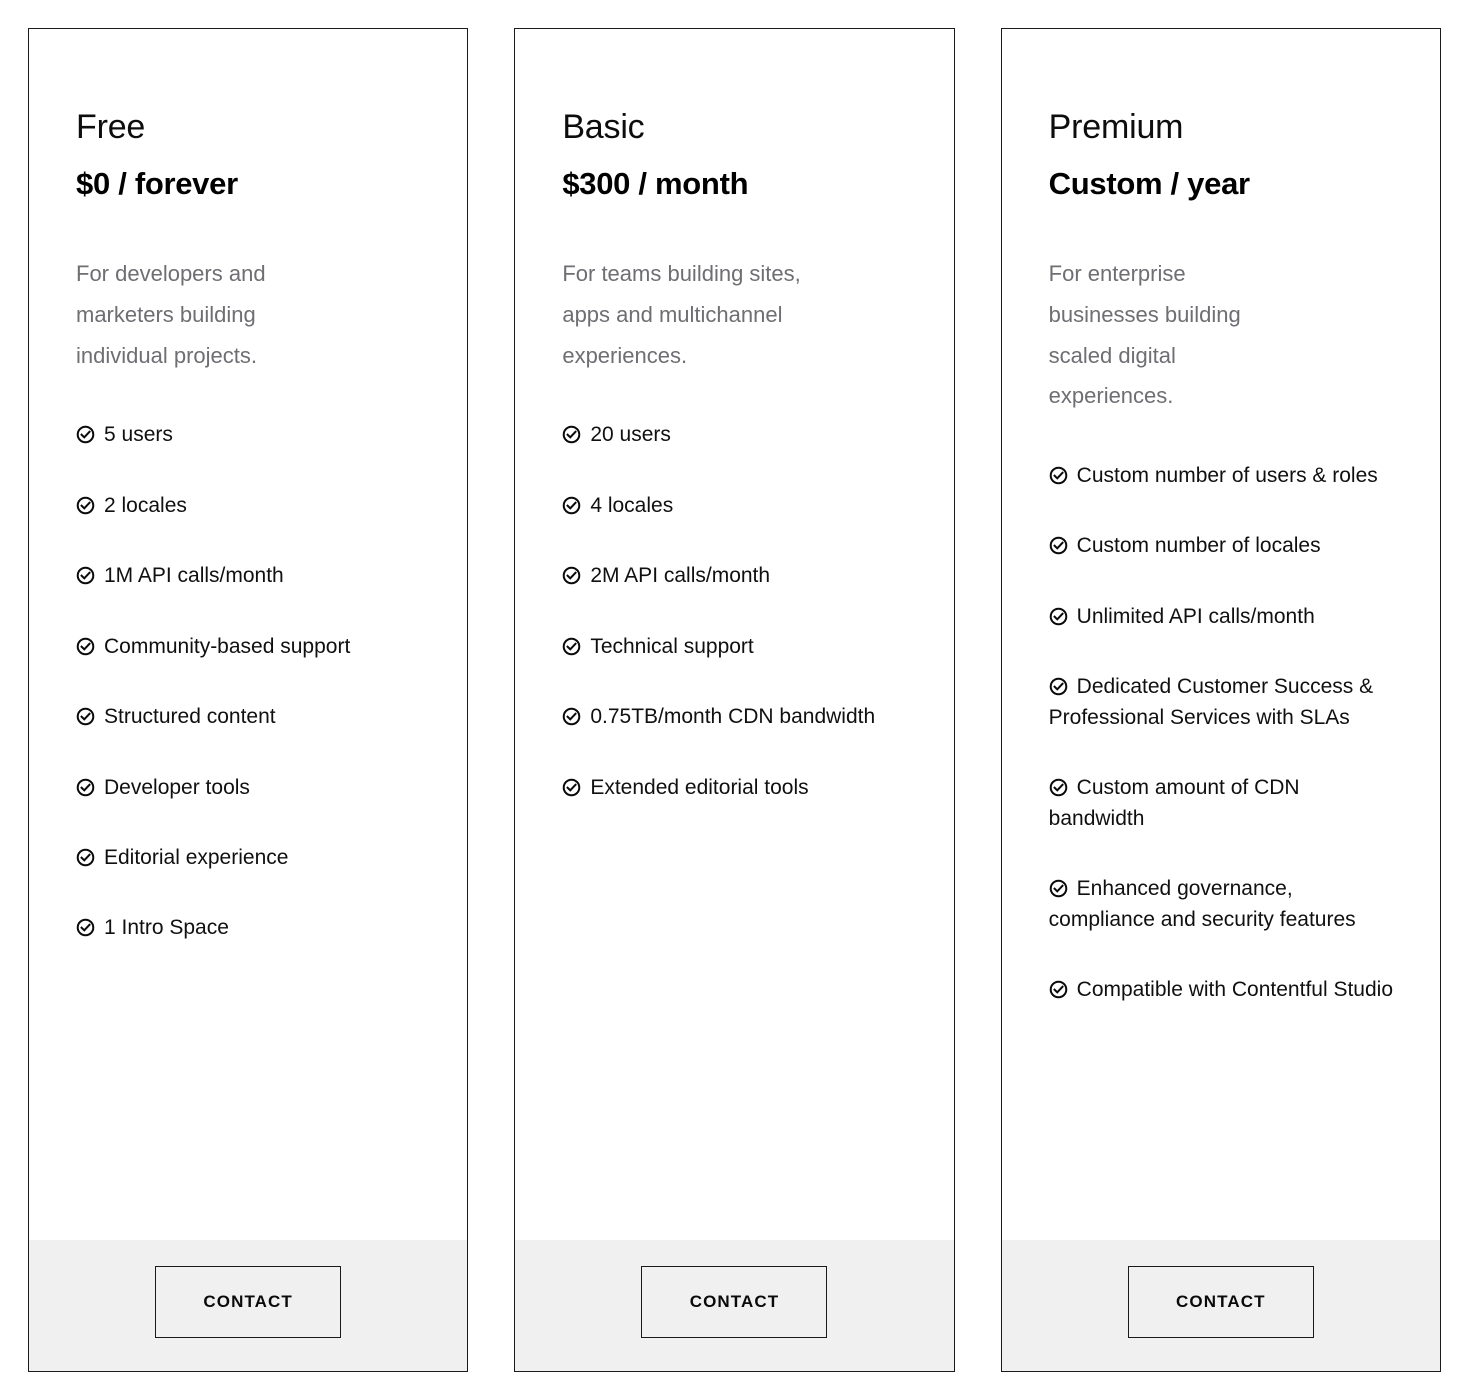 Image resolution: width=1471 pixels, height=1393 pixels. I want to click on feature-item: 2M API calls/month, so click(735, 576).